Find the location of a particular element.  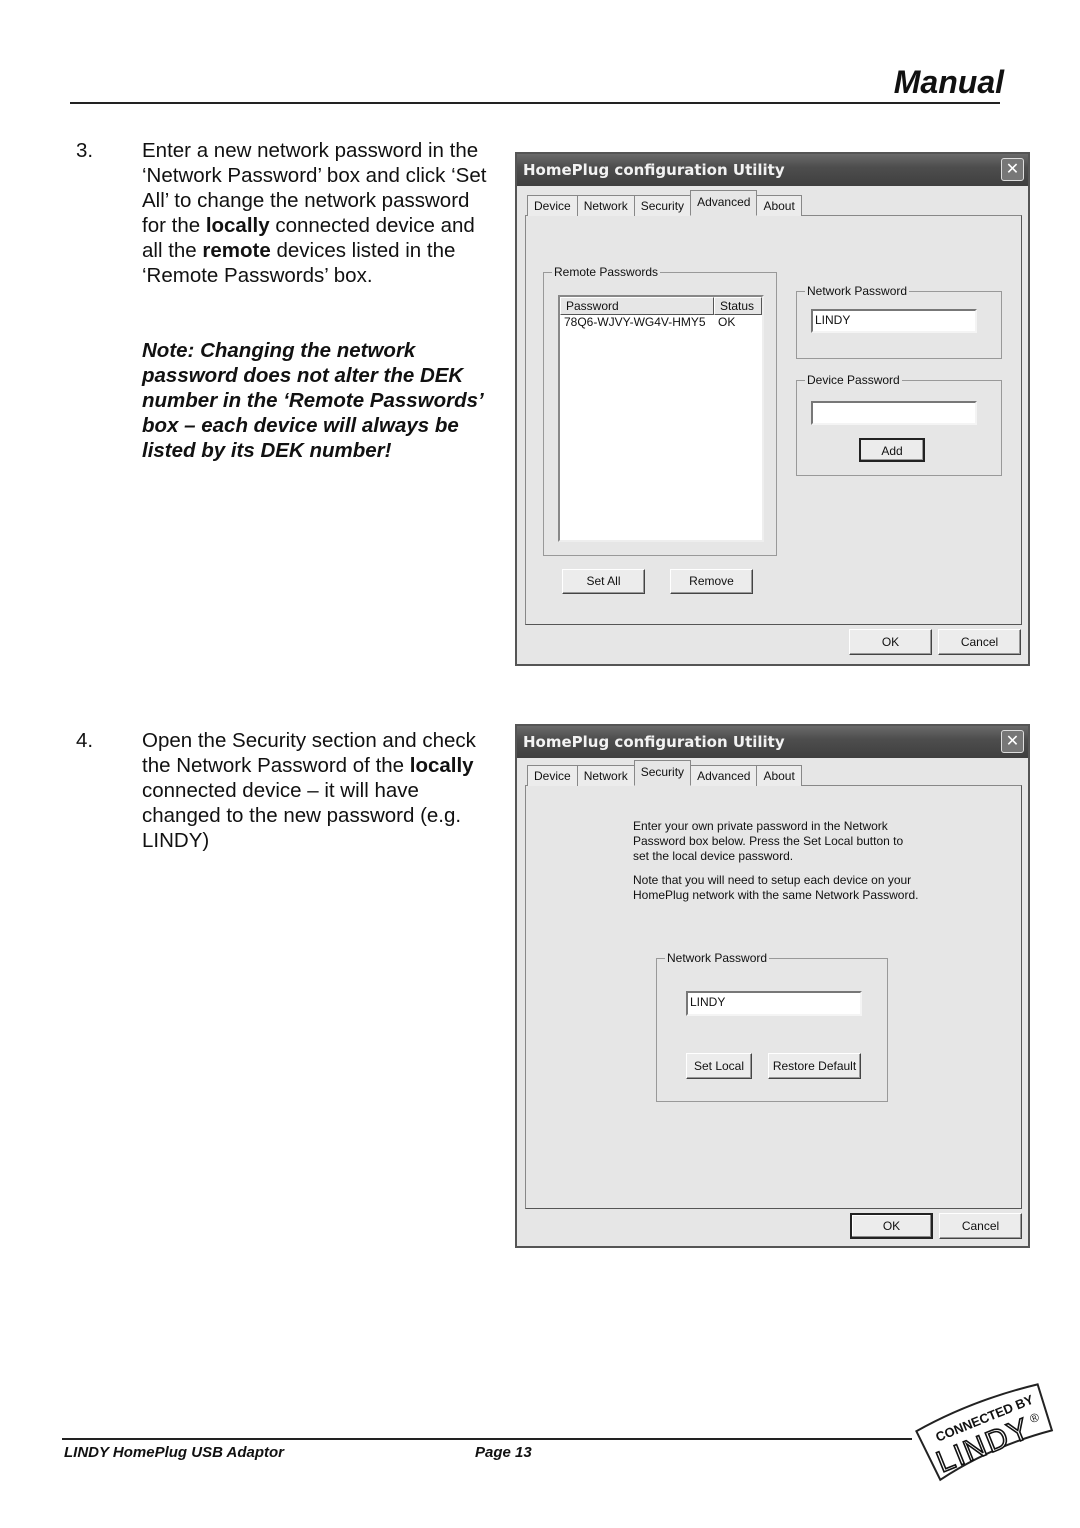

device-password-group: Device Password Add is located at coordinates (899, 424).